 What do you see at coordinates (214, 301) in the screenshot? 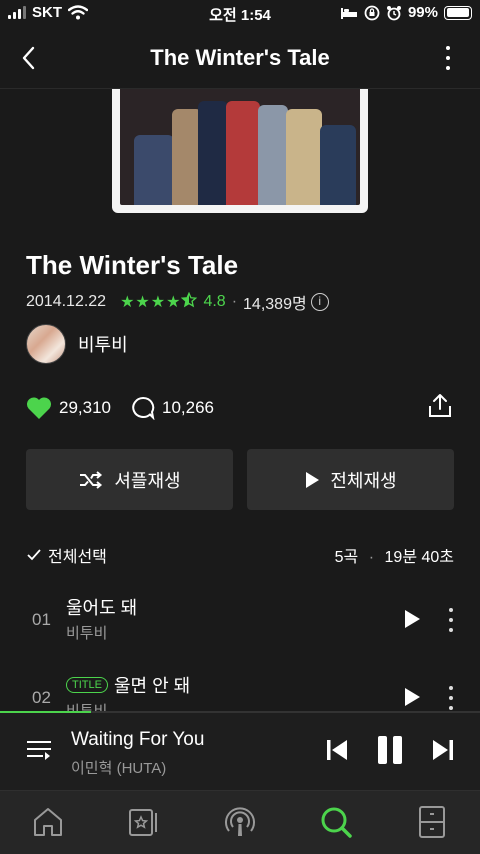
I see `rating-value: 4.8` at bounding box center [214, 301].